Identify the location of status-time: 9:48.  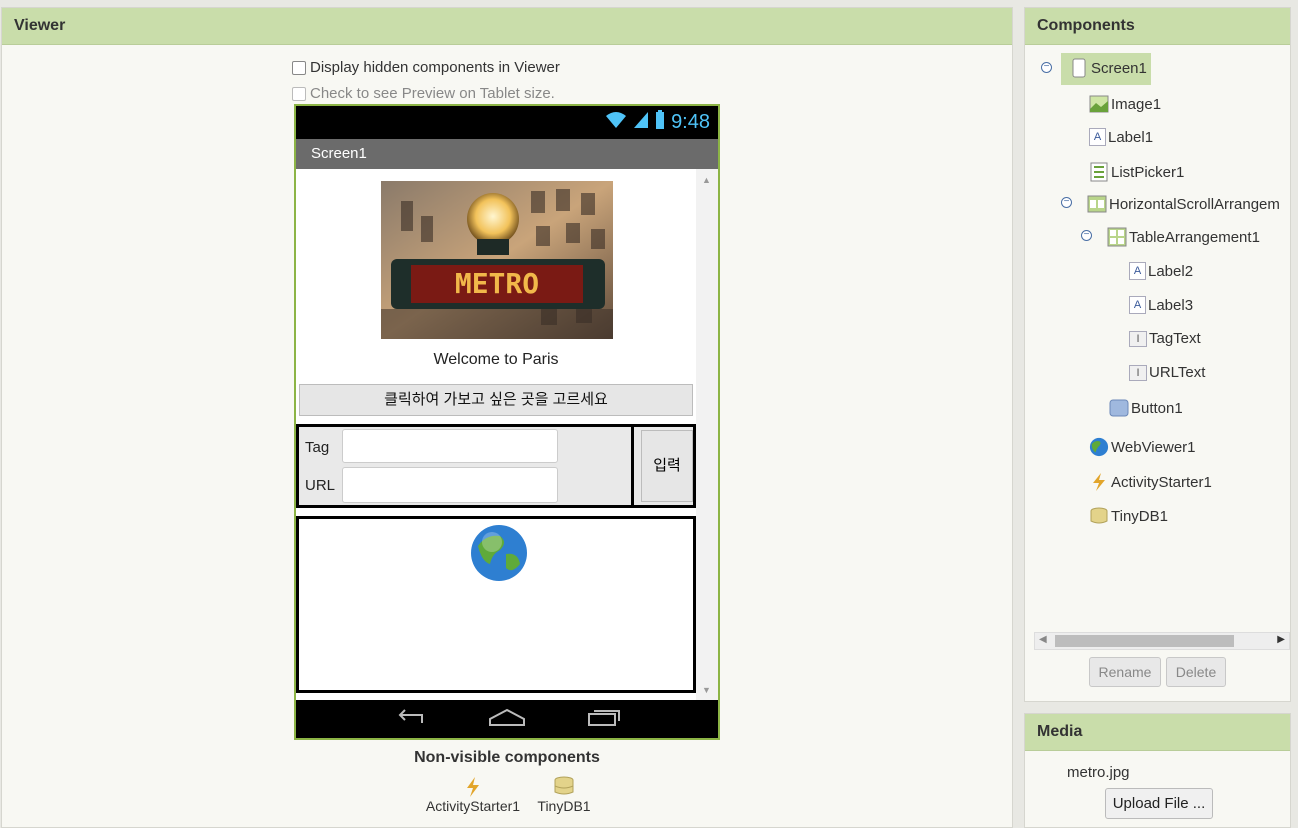
(690, 122).